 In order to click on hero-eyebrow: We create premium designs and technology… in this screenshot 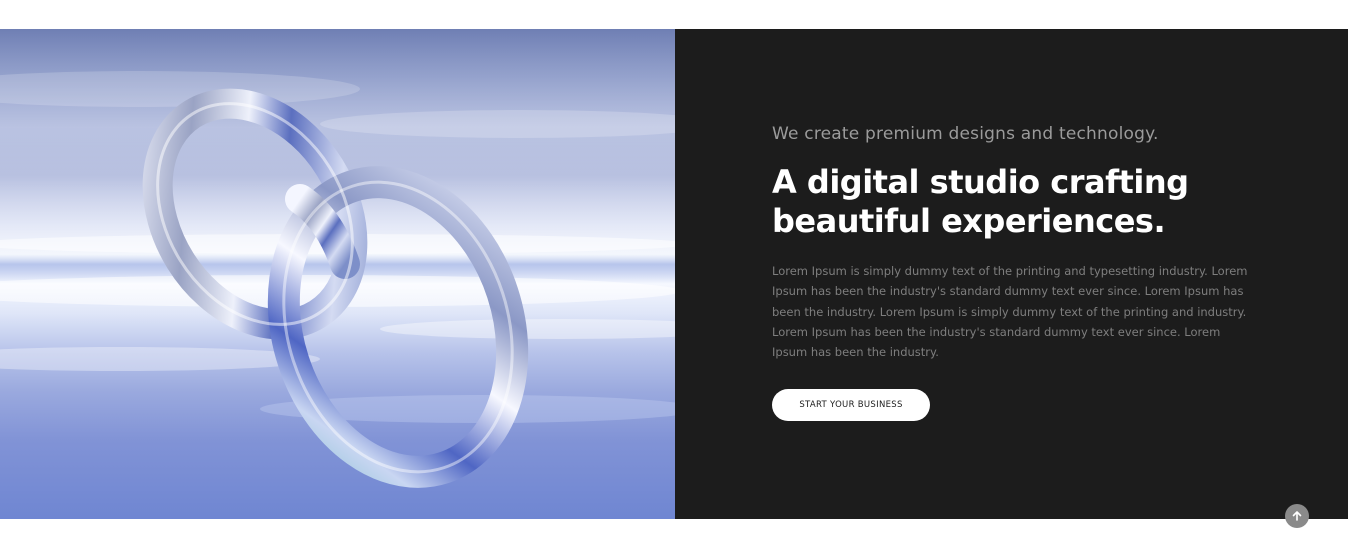, I will do `click(965, 134)`.